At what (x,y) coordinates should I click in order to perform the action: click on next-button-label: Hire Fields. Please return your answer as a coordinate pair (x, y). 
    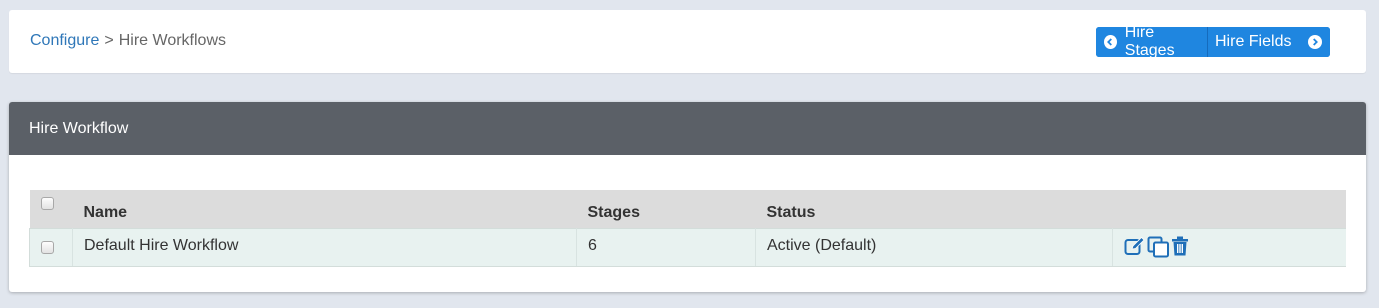
    Looking at the image, I should click on (1253, 41).